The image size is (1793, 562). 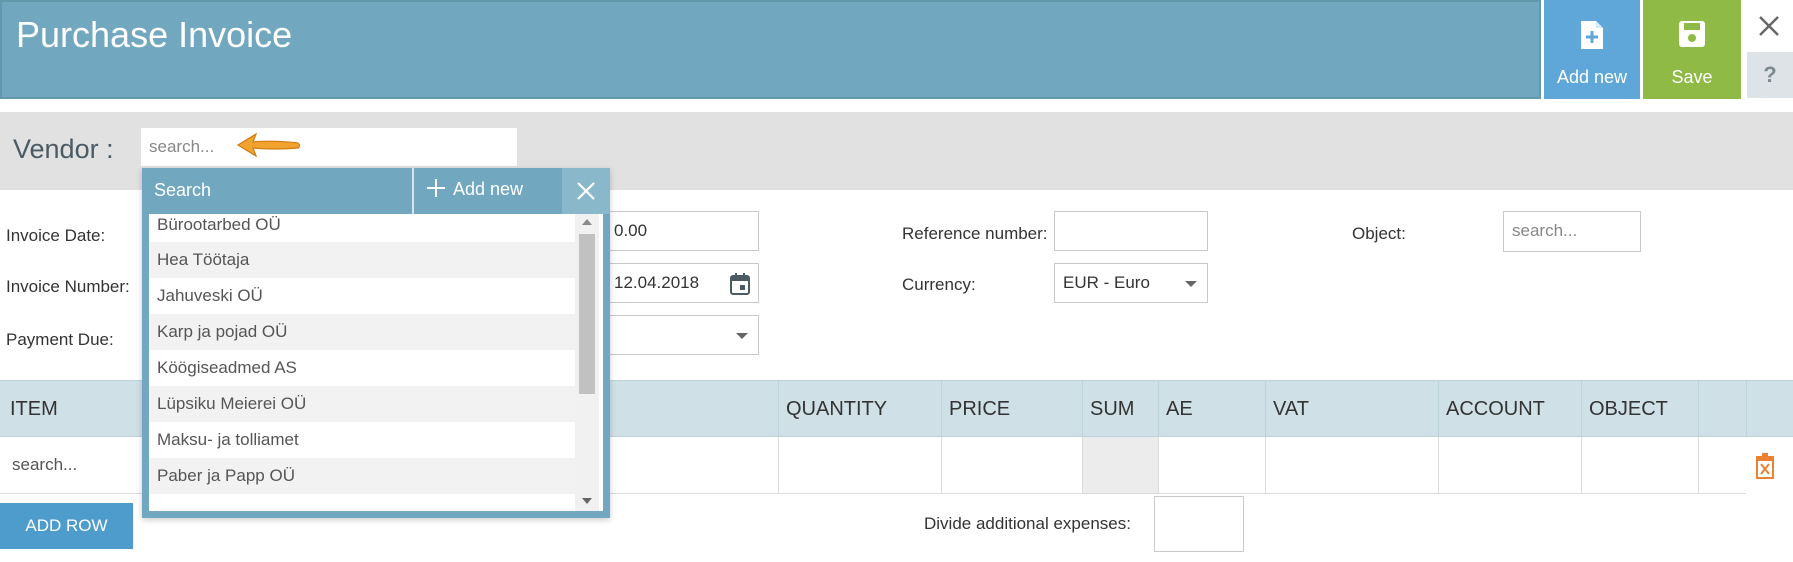 I want to click on save-label: Save, so click(x=1692, y=77).